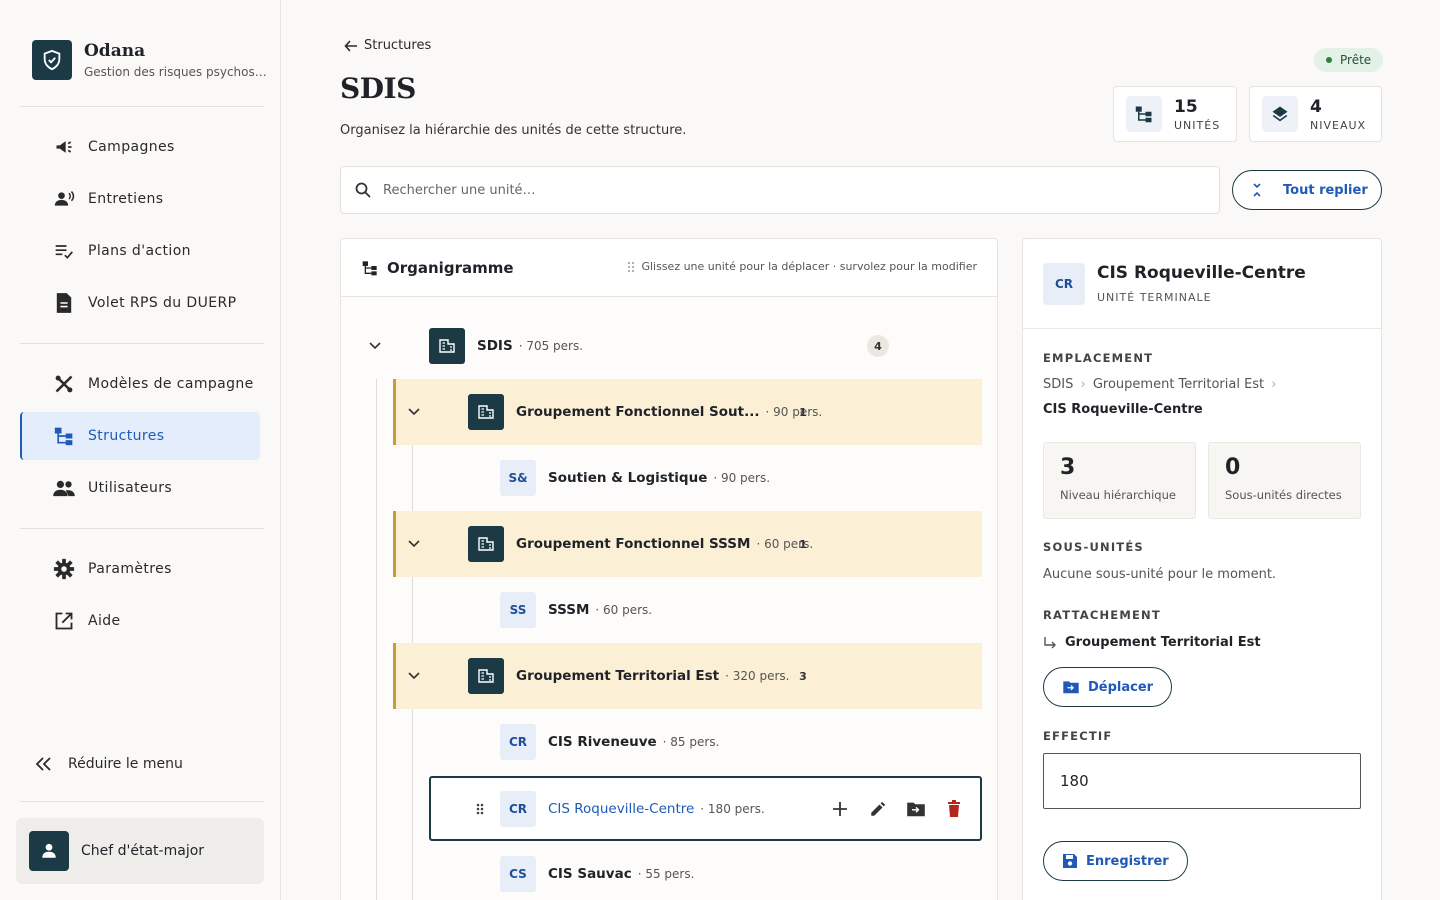 The height and width of the screenshot is (900, 1440). I want to click on users-icon, so click(64, 488).